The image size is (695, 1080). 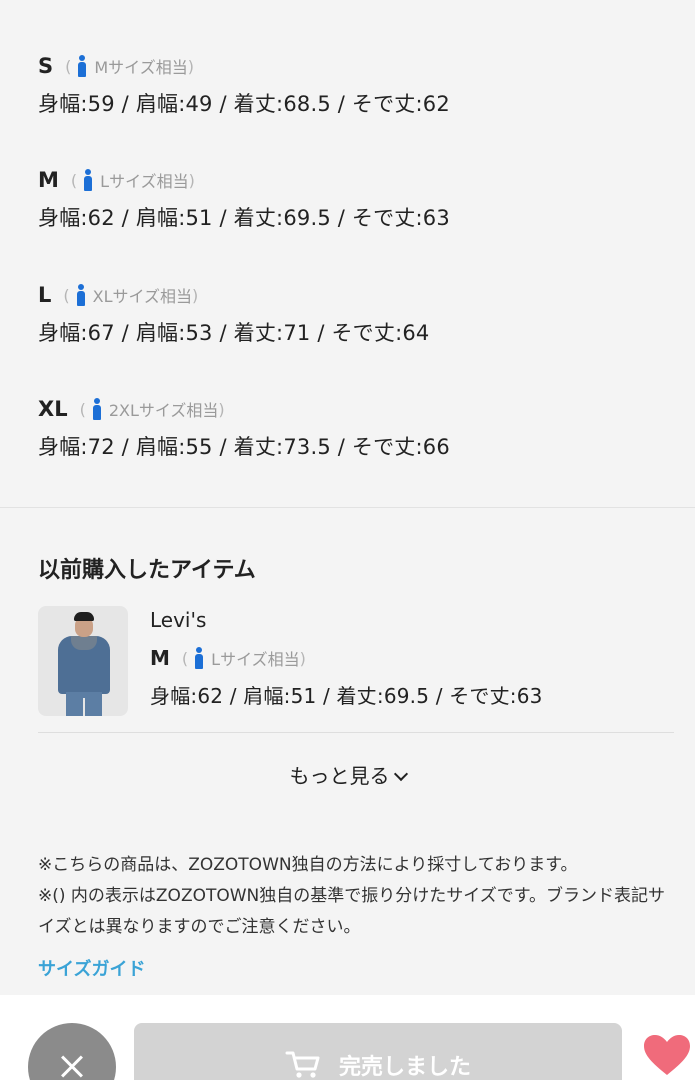 I want to click on measurements: 身幅:72 / 肩幅:55 / 着丈:73.5 / そで丈:66, so click(x=244, y=447).